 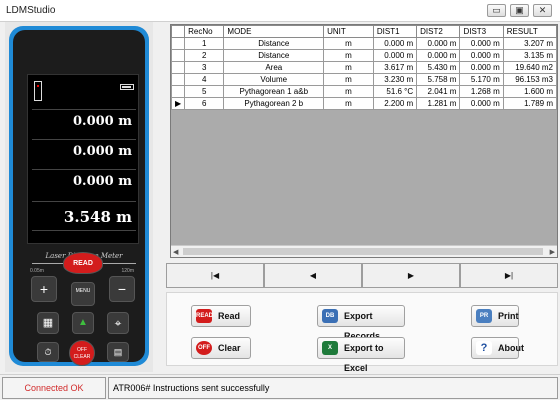 I want to click on target-icon: ⌖, so click(x=118, y=323).